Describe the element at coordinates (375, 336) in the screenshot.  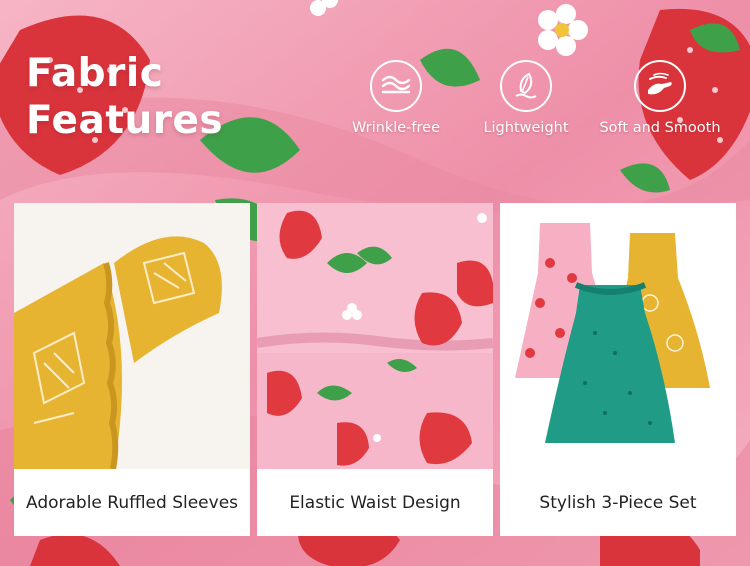
I see `elastic-waist-image` at that location.